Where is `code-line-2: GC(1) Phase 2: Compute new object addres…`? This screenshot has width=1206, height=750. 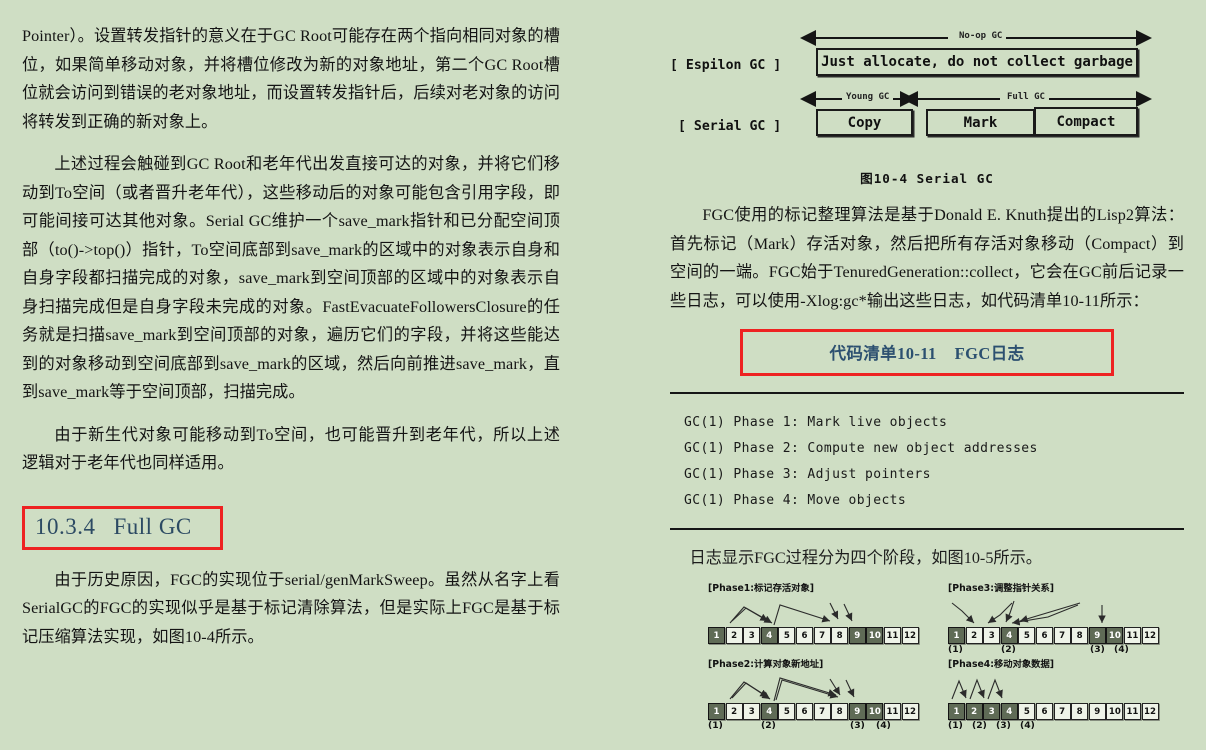
code-line-2: GC(1) Phase 2: Compute new object addres… is located at coordinates (861, 448).